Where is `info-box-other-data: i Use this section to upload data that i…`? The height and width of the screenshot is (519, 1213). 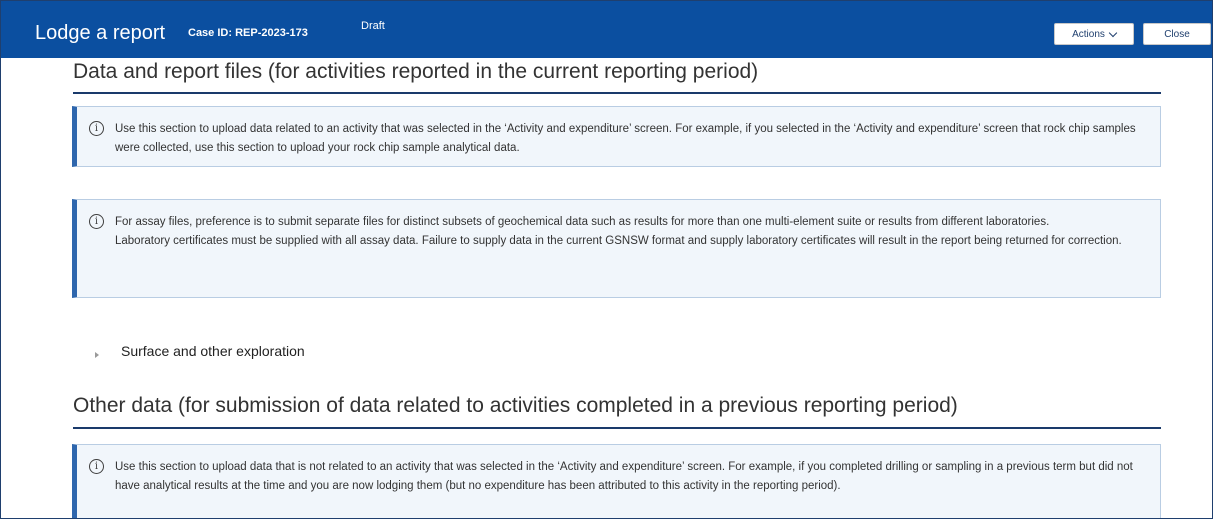 info-box-other-data: i Use this section to upload data that i… is located at coordinates (616, 481).